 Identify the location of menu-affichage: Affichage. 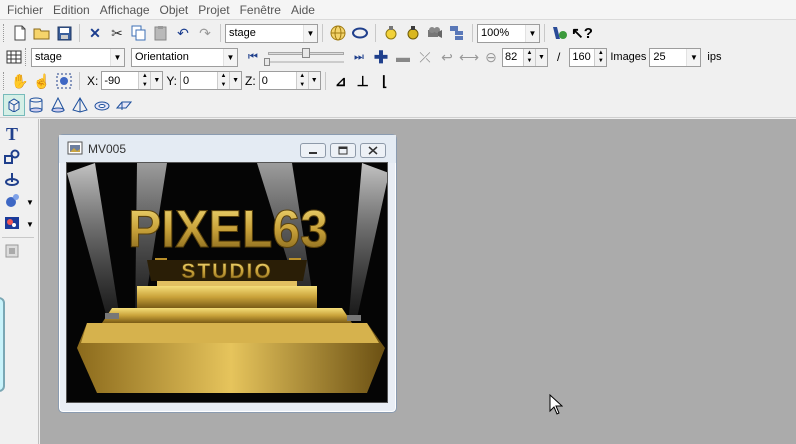
(125, 10).